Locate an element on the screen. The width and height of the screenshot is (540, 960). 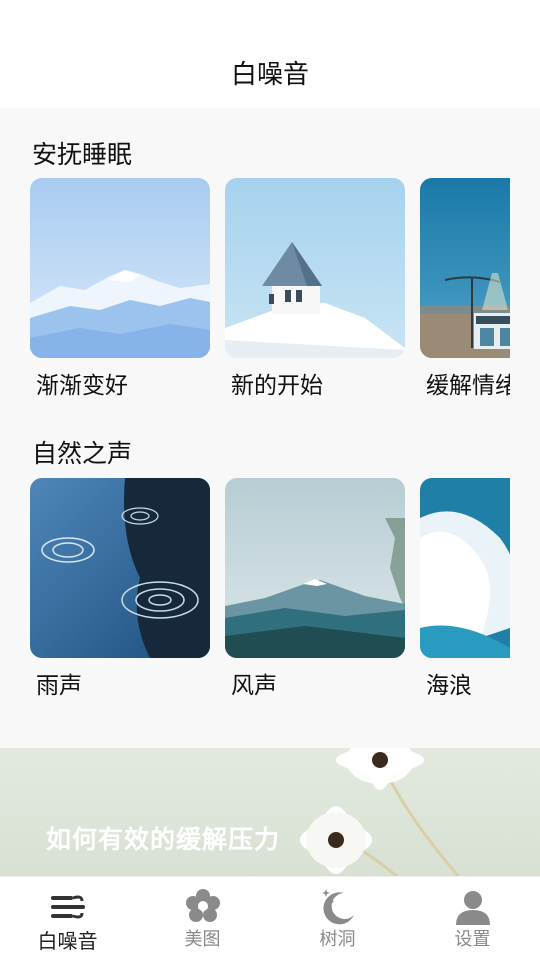
sound-card-label: 新的开始 is located at coordinates (277, 386).